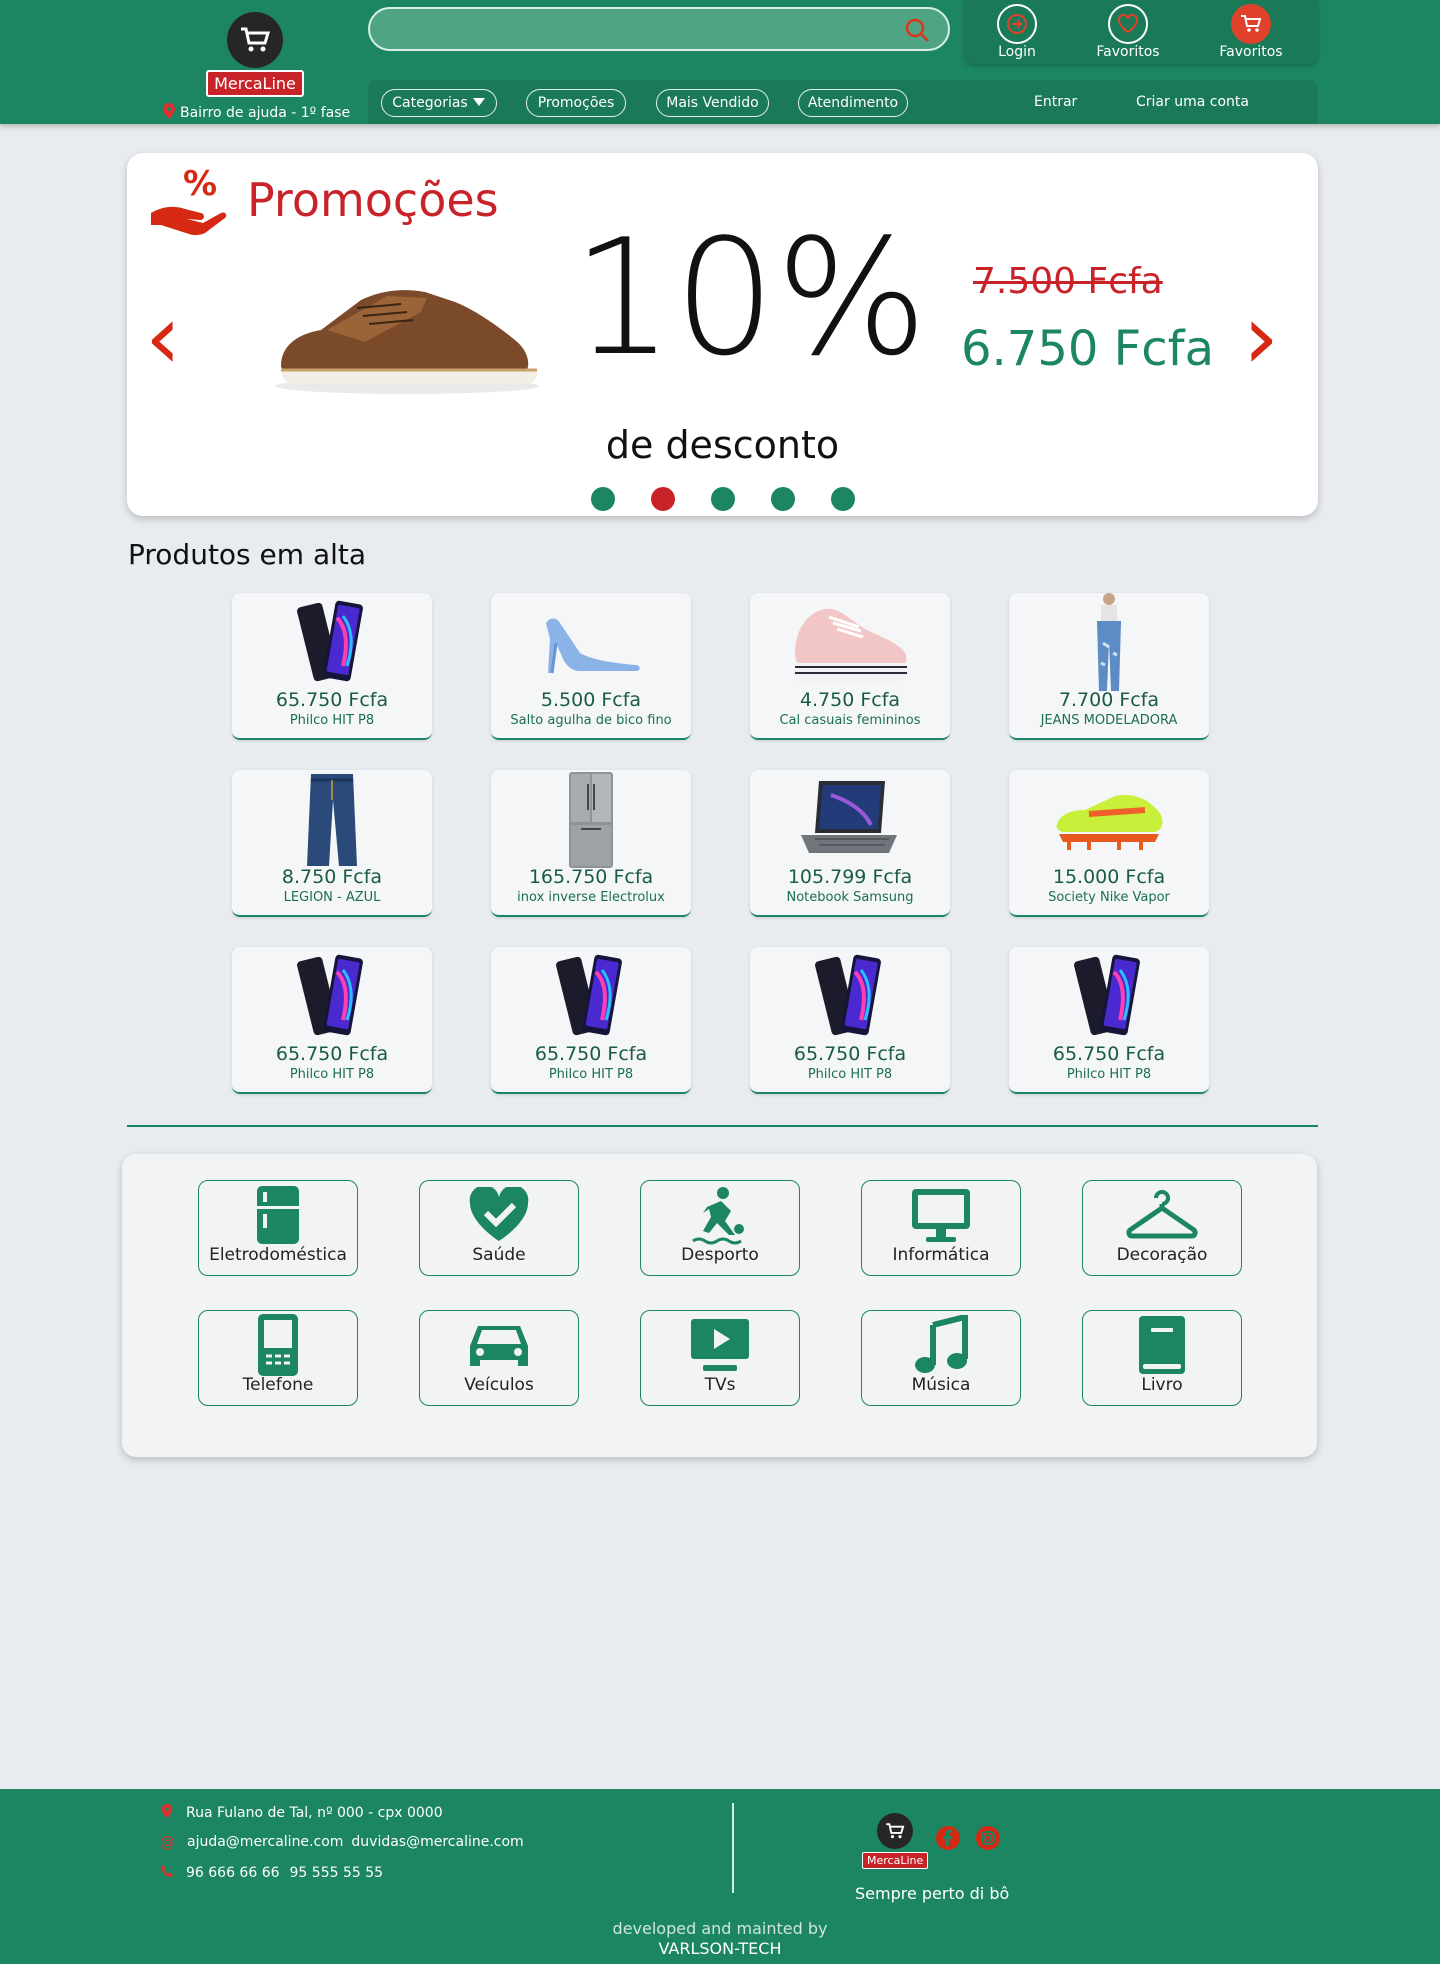 The height and width of the screenshot is (1964, 1440). What do you see at coordinates (332, 897) in the screenshot?
I see `product-name: LEGION - AZUL` at bounding box center [332, 897].